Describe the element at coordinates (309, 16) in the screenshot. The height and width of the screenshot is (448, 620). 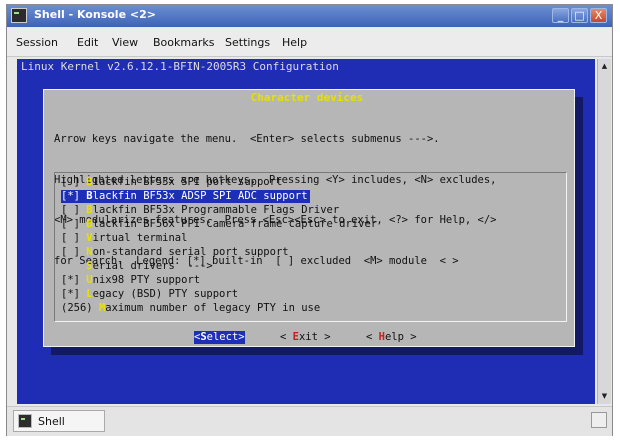
I see `title-bar: Shell - Konsole <2> _ □ X` at that location.